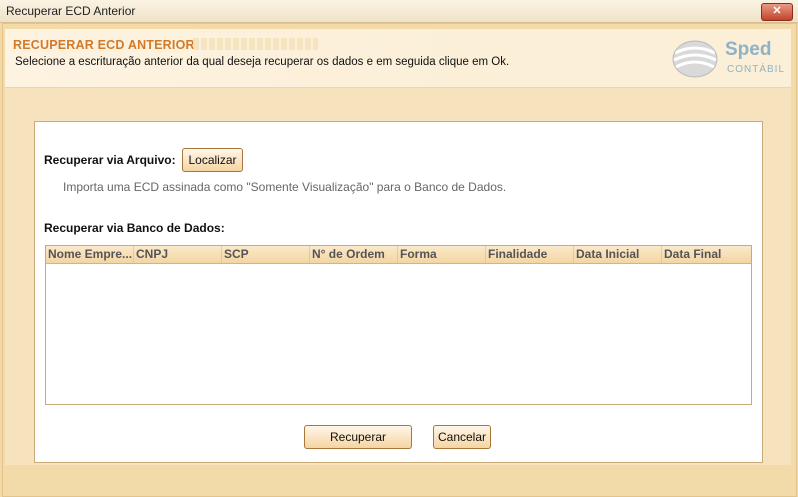 The image size is (798, 497). Describe the element at coordinates (618, 254) in the screenshot. I see `column-header-data-inicial: Data Inicial` at that location.